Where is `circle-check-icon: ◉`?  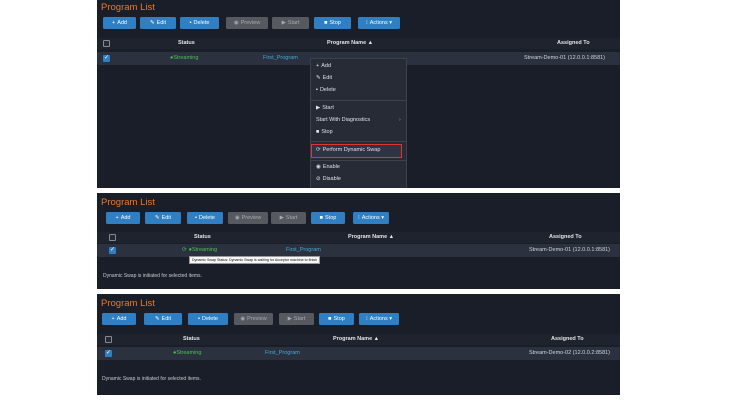 circle-check-icon: ◉ is located at coordinates (318, 167).